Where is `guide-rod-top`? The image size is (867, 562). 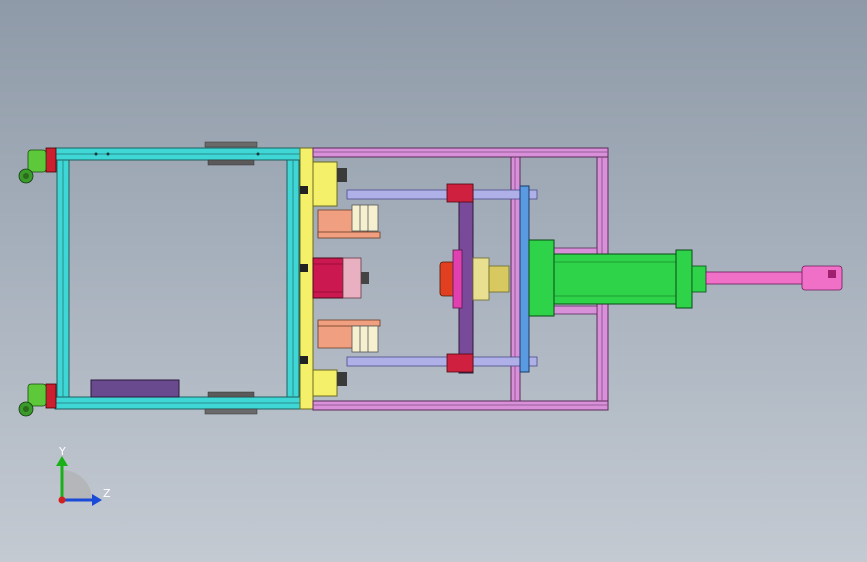
guide-rod-top is located at coordinates (442, 194).